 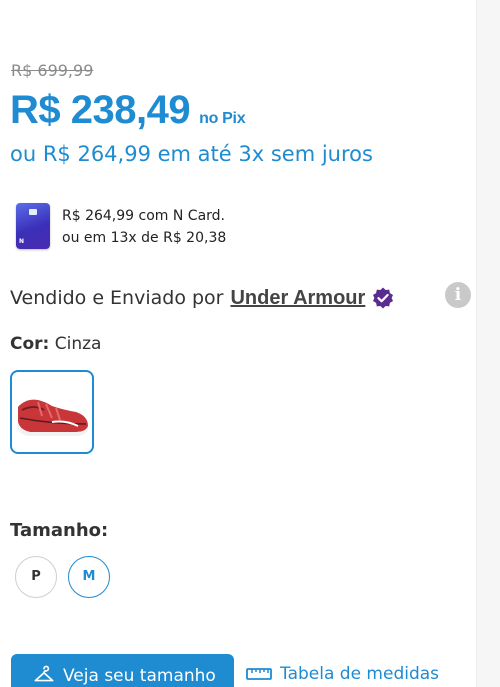 What do you see at coordinates (30, 344) in the screenshot?
I see `color-label: Cor:` at bounding box center [30, 344].